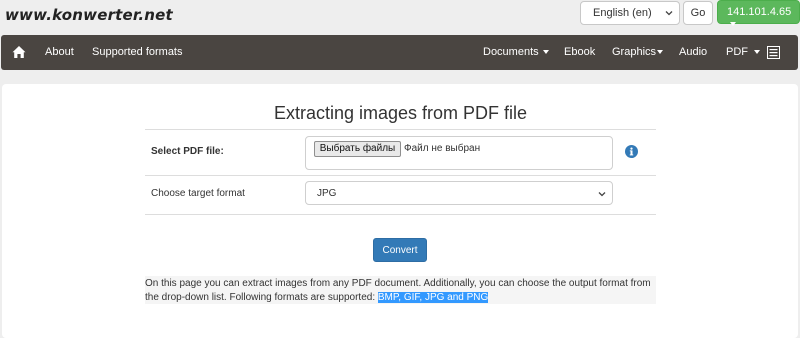 This screenshot has height=338, width=800. What do you see at coordinates (737, 52) in the screenshot?
I see `nav-pdf-label: PDF` at bounding box center [737, 52].